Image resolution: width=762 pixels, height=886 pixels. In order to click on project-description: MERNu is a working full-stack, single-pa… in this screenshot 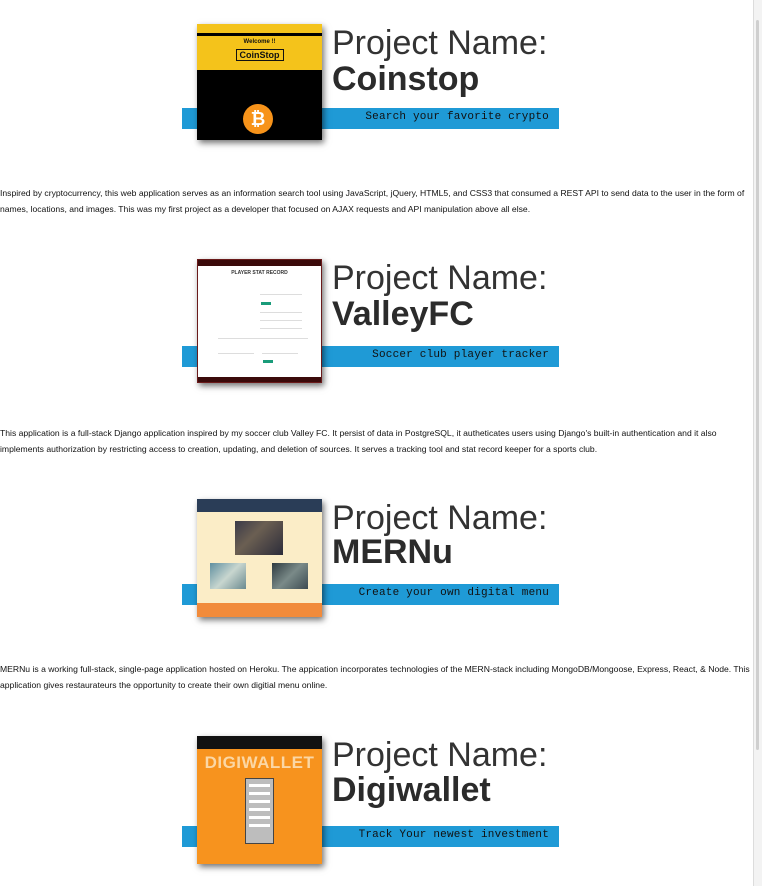, I will do `click(375, 677)`.